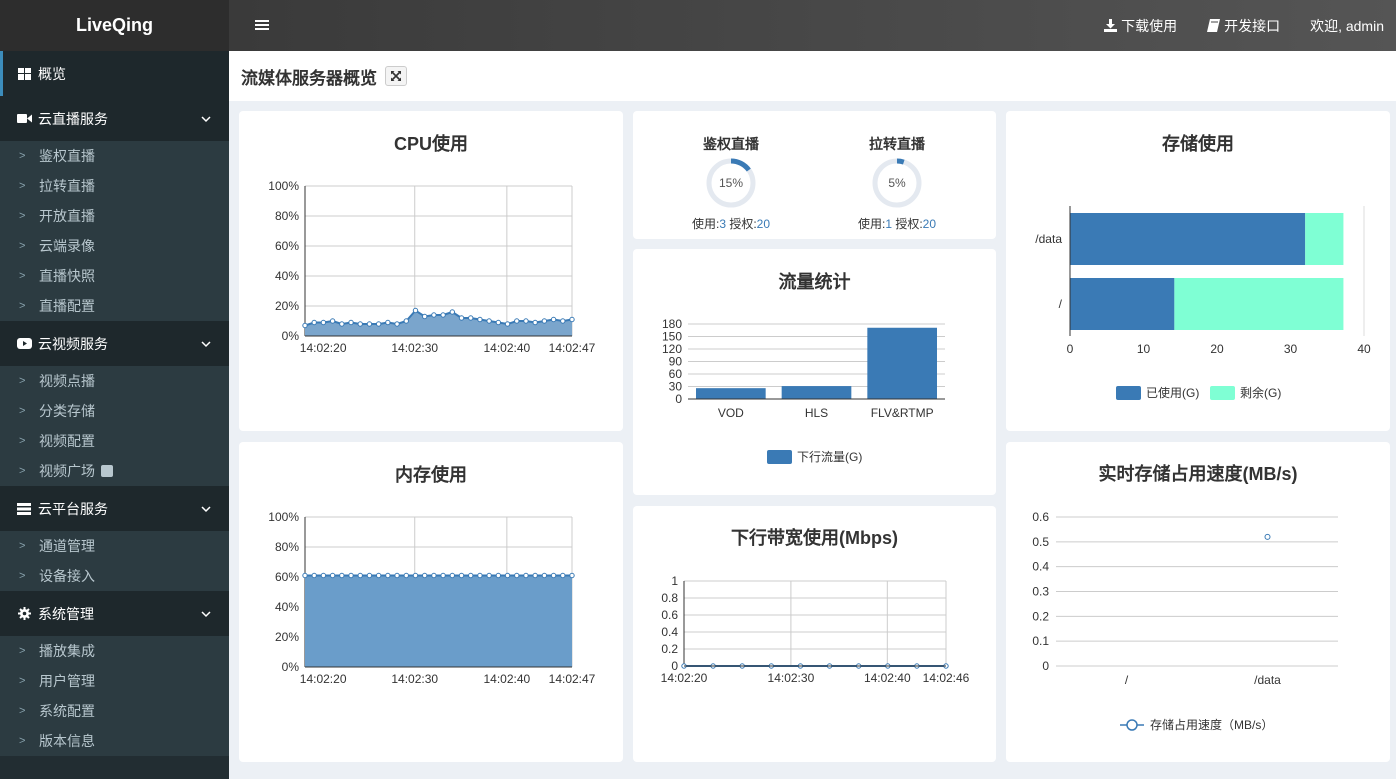  Describe the element at coordinates (114, 156) in the screenshot. I see `sidebar-item-auth-live: > 鉴权直播` at that location.